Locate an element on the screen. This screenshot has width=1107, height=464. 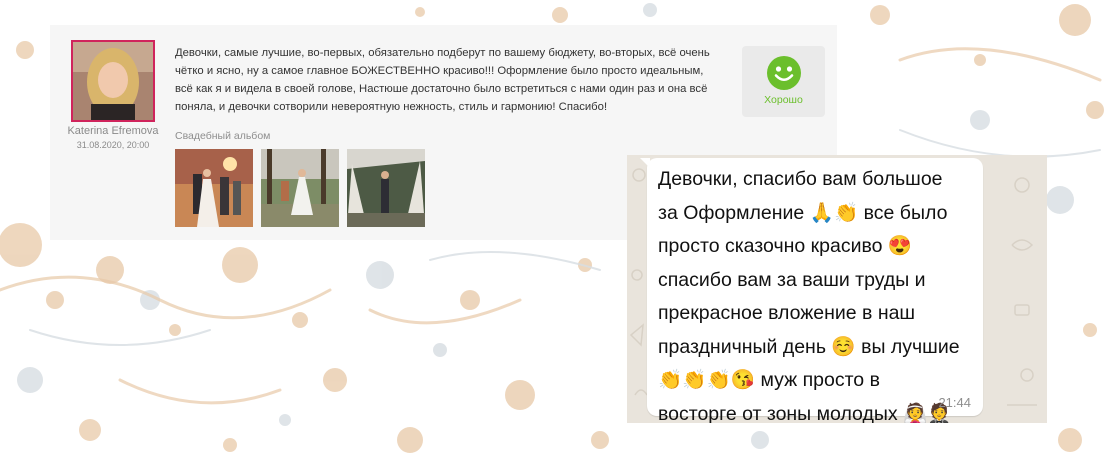
chat-line: просто сказочно красиво 😍 is located at coordinates (785, 246).